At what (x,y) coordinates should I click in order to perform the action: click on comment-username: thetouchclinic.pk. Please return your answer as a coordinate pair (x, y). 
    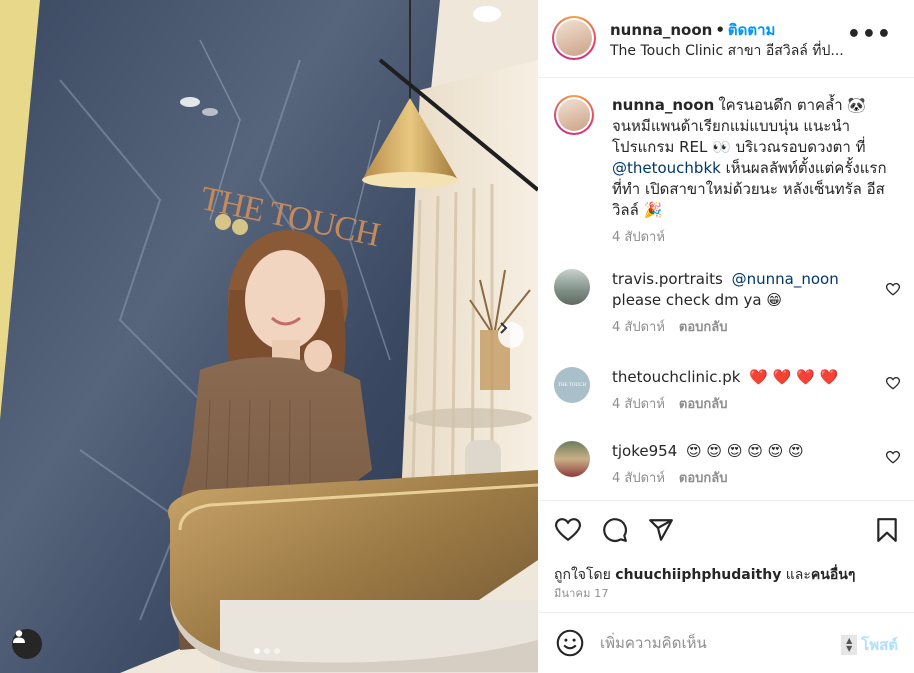
    Looking at the image, I should click on (676, 377).